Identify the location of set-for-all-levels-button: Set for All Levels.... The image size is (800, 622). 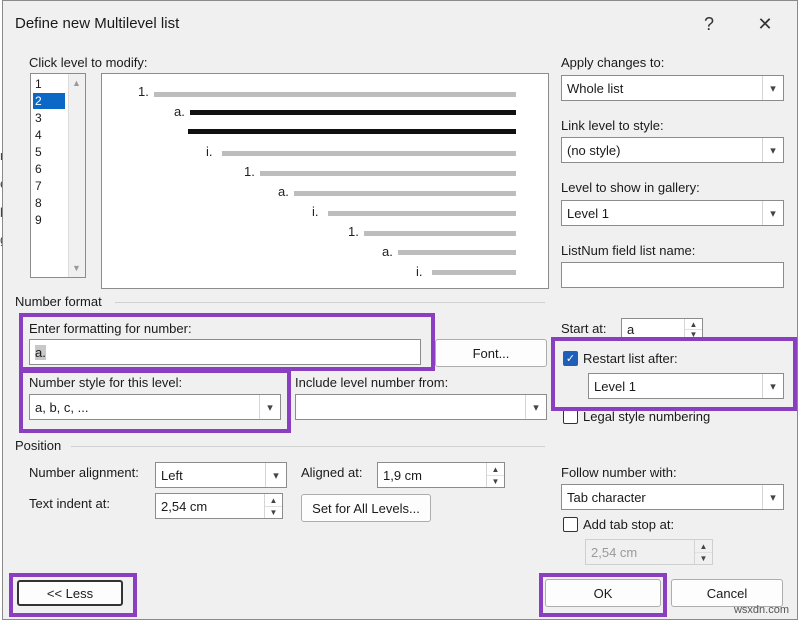
(366, 508).